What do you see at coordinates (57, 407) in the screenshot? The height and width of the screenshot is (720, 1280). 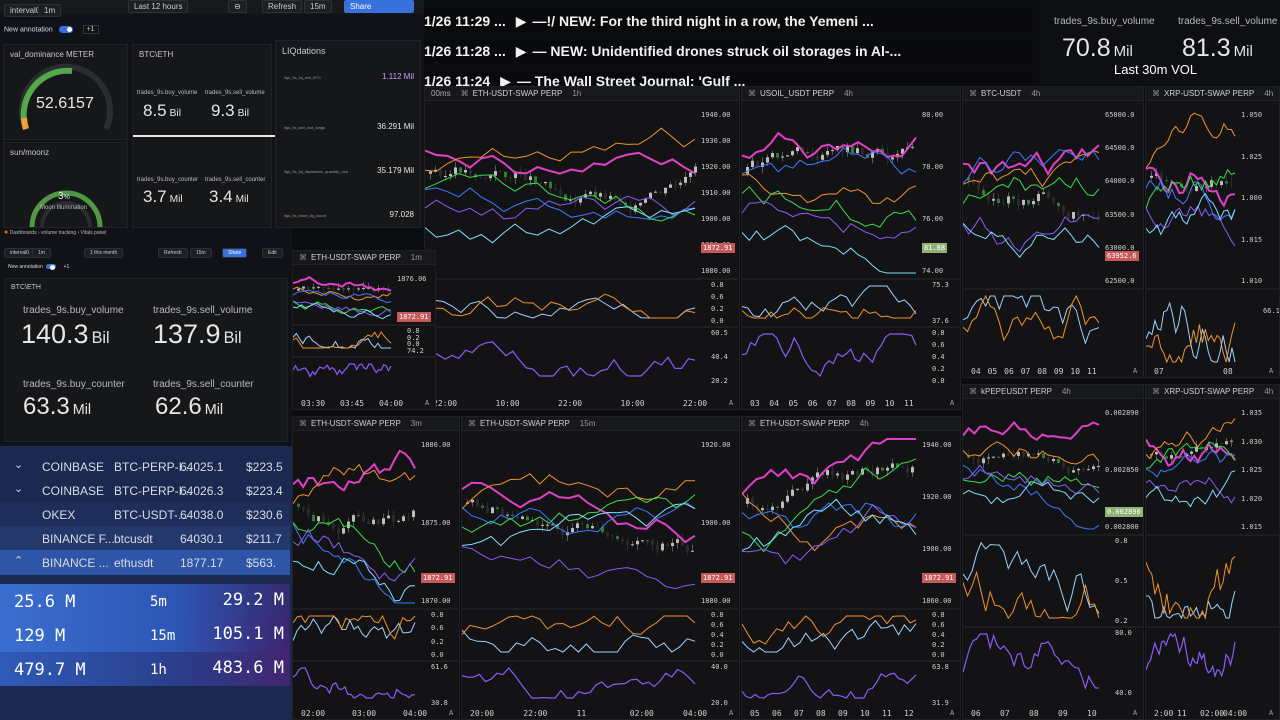 I see `buy-counter-value: 63.3 Mil` at bounding box center [57, 407].